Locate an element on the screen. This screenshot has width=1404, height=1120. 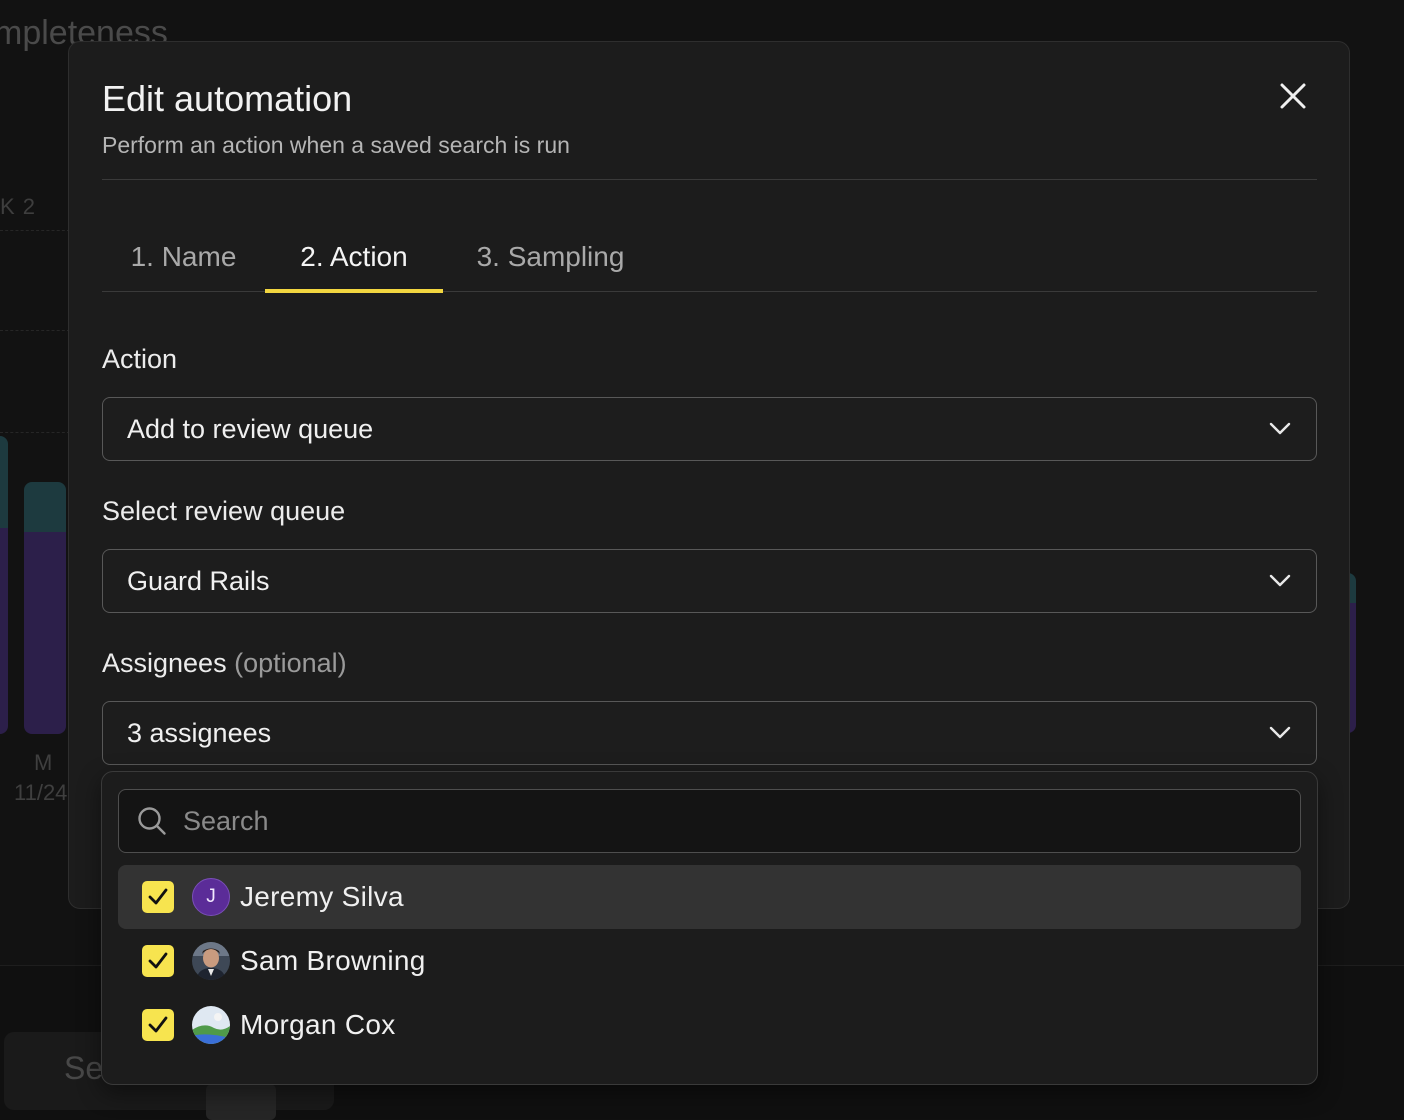
search-icon is located at coordinates (152, 821).